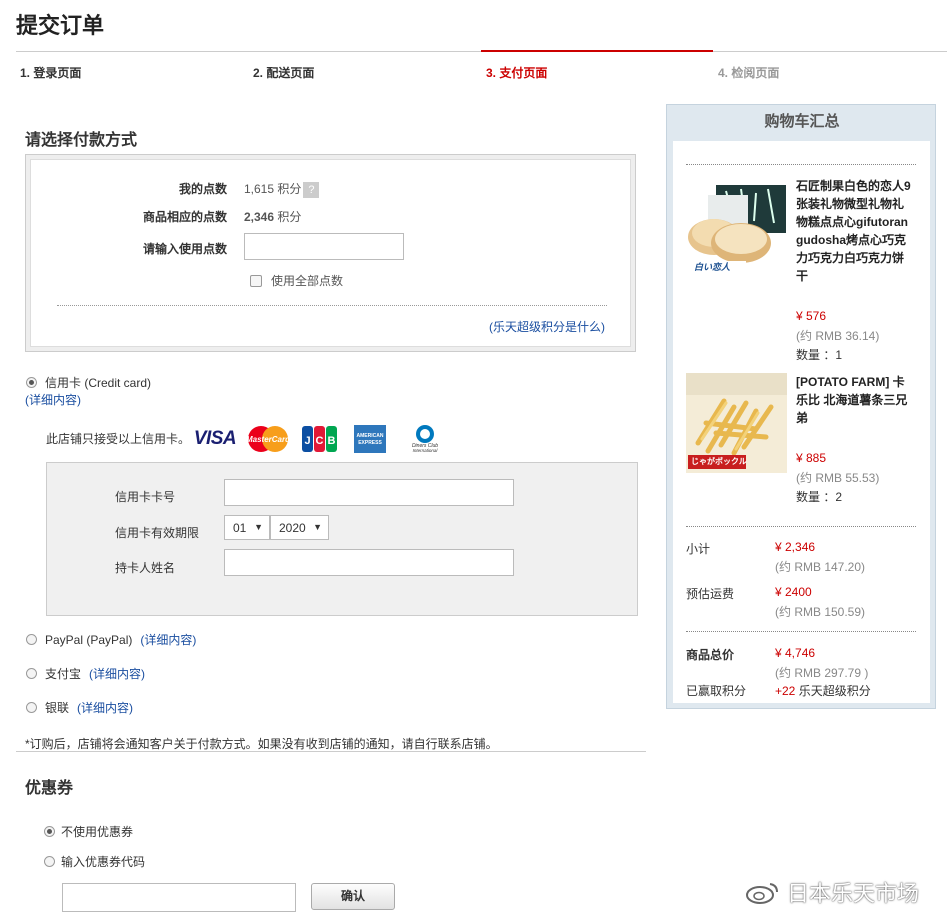  I want to click on product-points-value: 2,346 积分, so click(273, 217).